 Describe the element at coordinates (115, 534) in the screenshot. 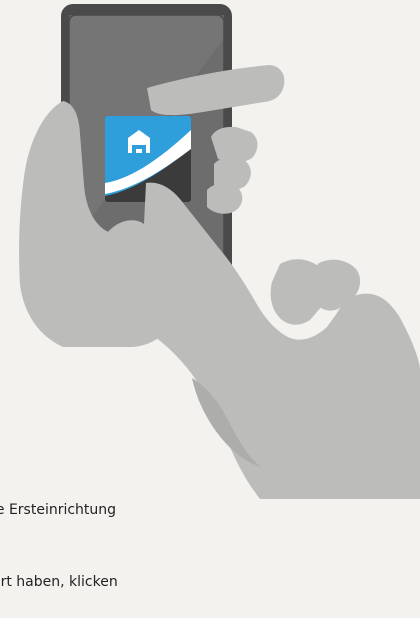

I see `setup-instructions: ie Ersteinrichtung ert haben, klicken` at that location.